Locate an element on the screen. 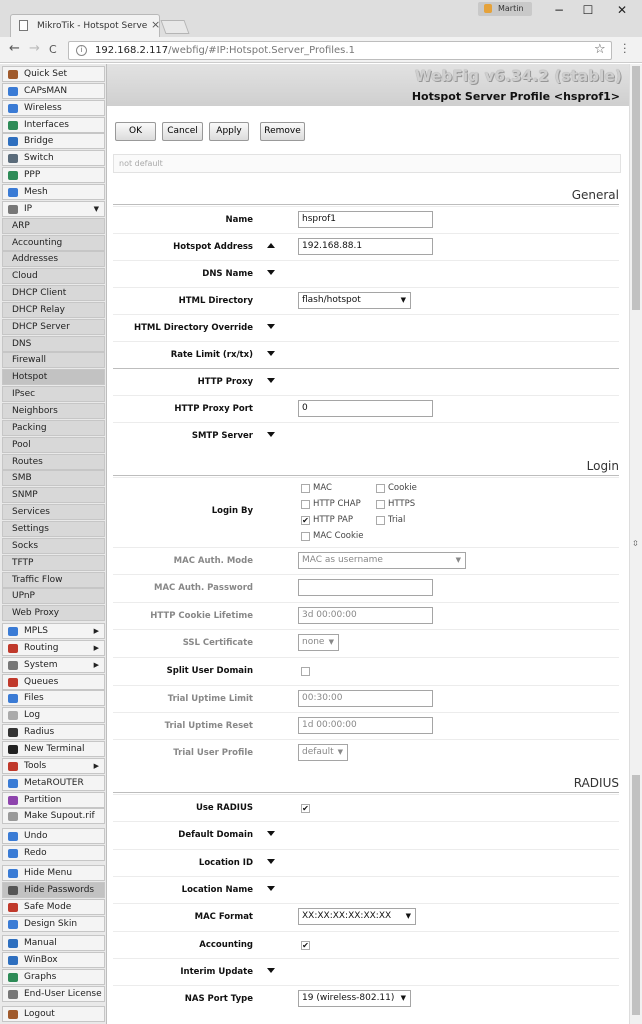 The width and height of the screenshot is (642, 1024). sidebar-item-design-skin: Design Skin is located at coordinates (53, 923).